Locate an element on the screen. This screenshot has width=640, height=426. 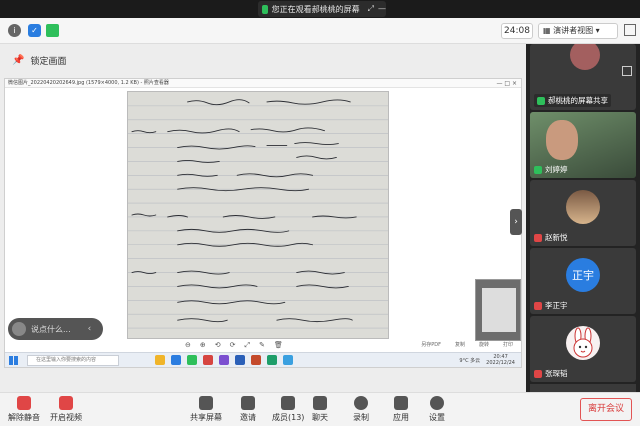
powerpoint-icon is located at coordinates (256, 360).